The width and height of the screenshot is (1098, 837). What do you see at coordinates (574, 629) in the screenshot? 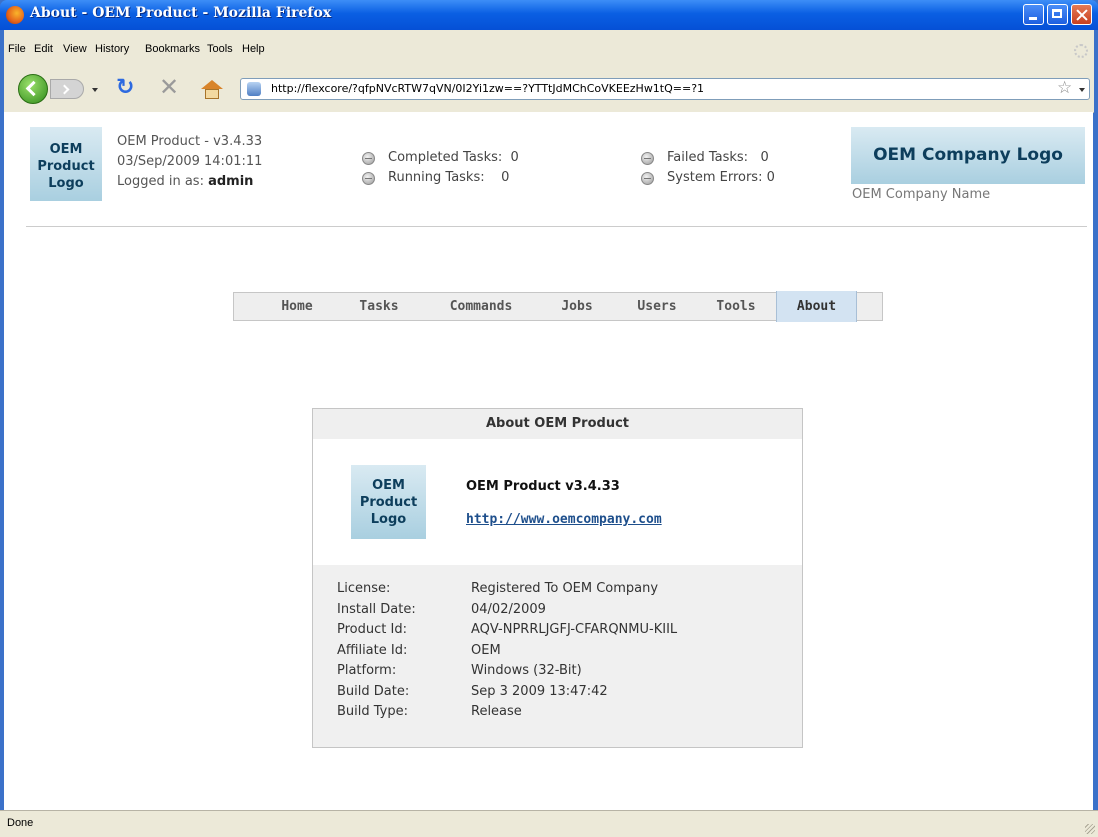
I see `detail-value: AQV-NPRRLJGFJ-CFARQNMU-KIIL` at bounding box center [574, 629].